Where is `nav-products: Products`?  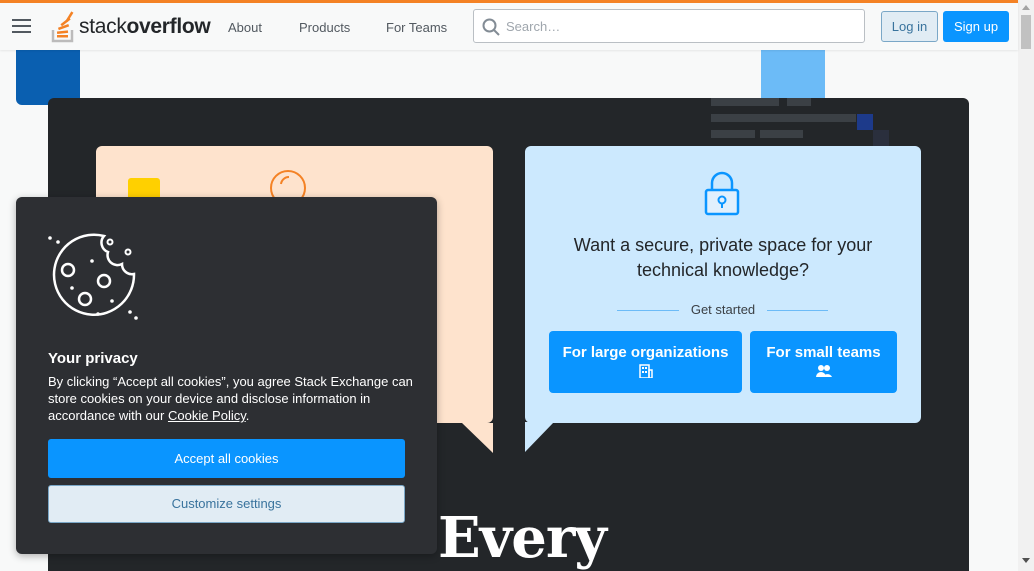 nav-products: Products is located at coordinates (324, 27).